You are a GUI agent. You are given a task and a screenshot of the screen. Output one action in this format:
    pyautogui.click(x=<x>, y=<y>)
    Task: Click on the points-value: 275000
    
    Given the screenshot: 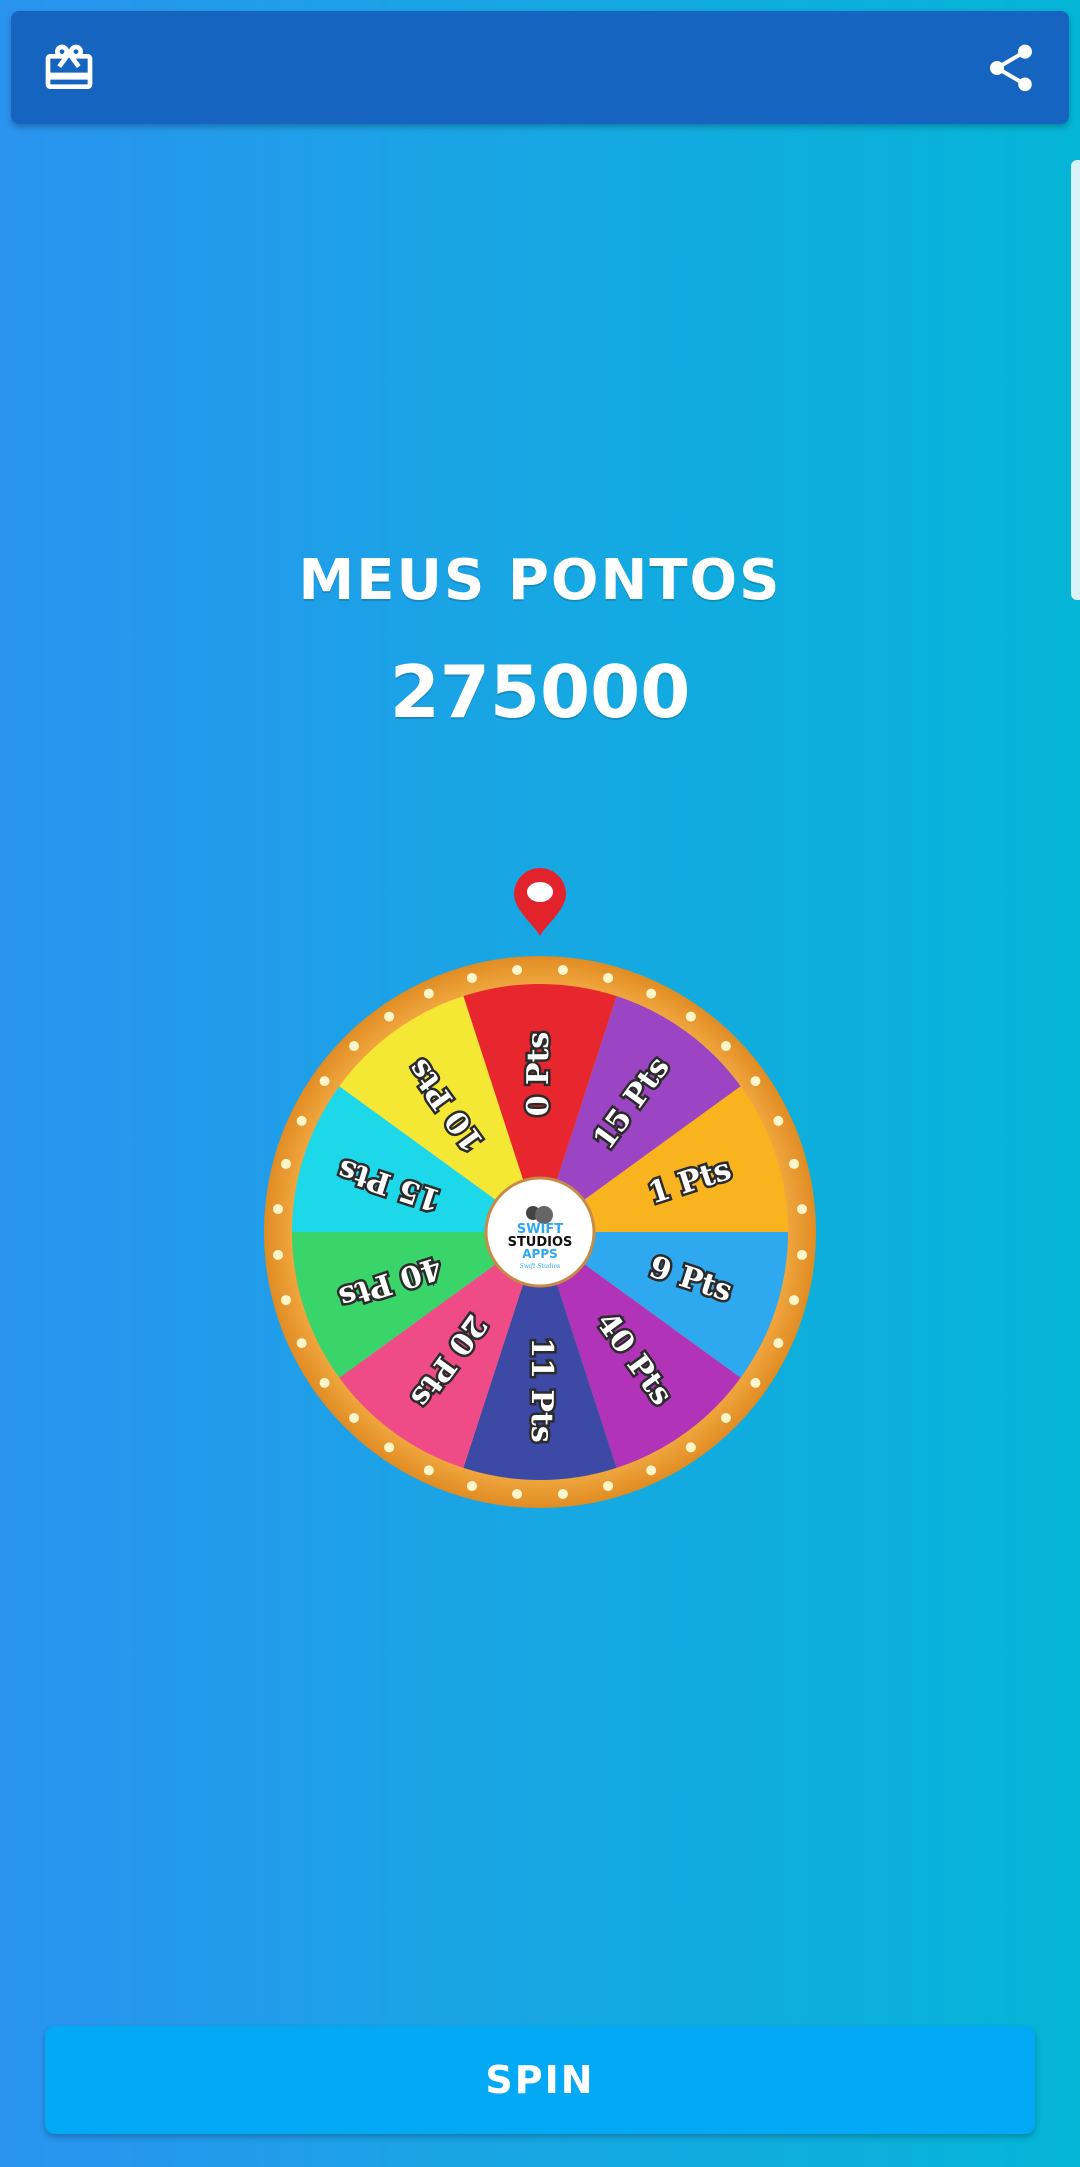 What is the action you would take?
    pyautogui.click(x=540, y=692)
    